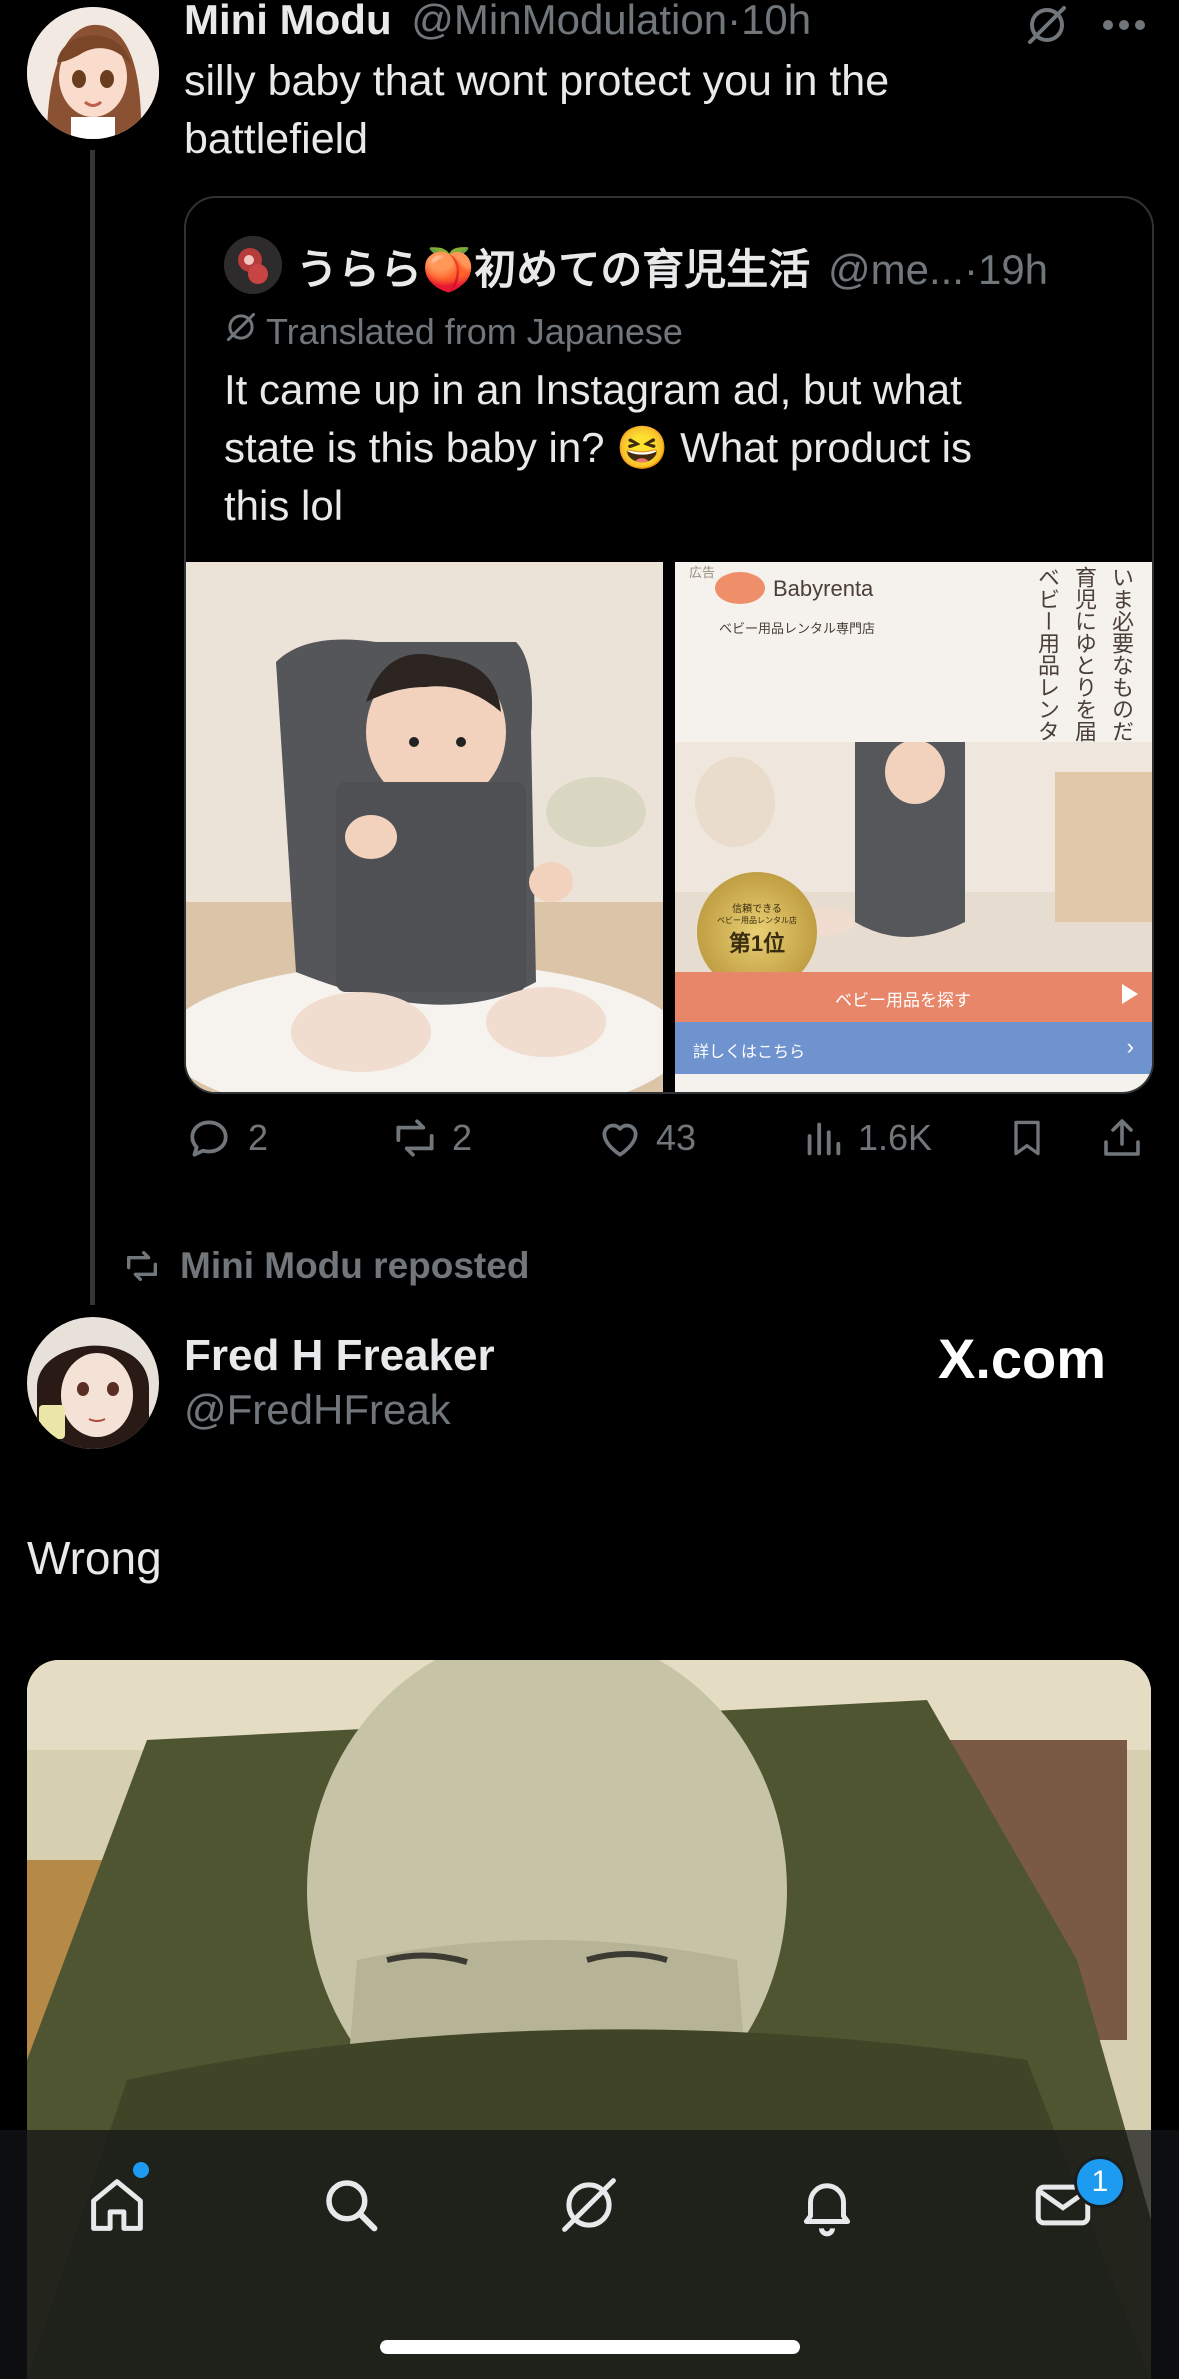 Image resolution: width=1179 pixels, height=2379 pixels. I want to click on ad-tag: 広告, so click(702, 572).